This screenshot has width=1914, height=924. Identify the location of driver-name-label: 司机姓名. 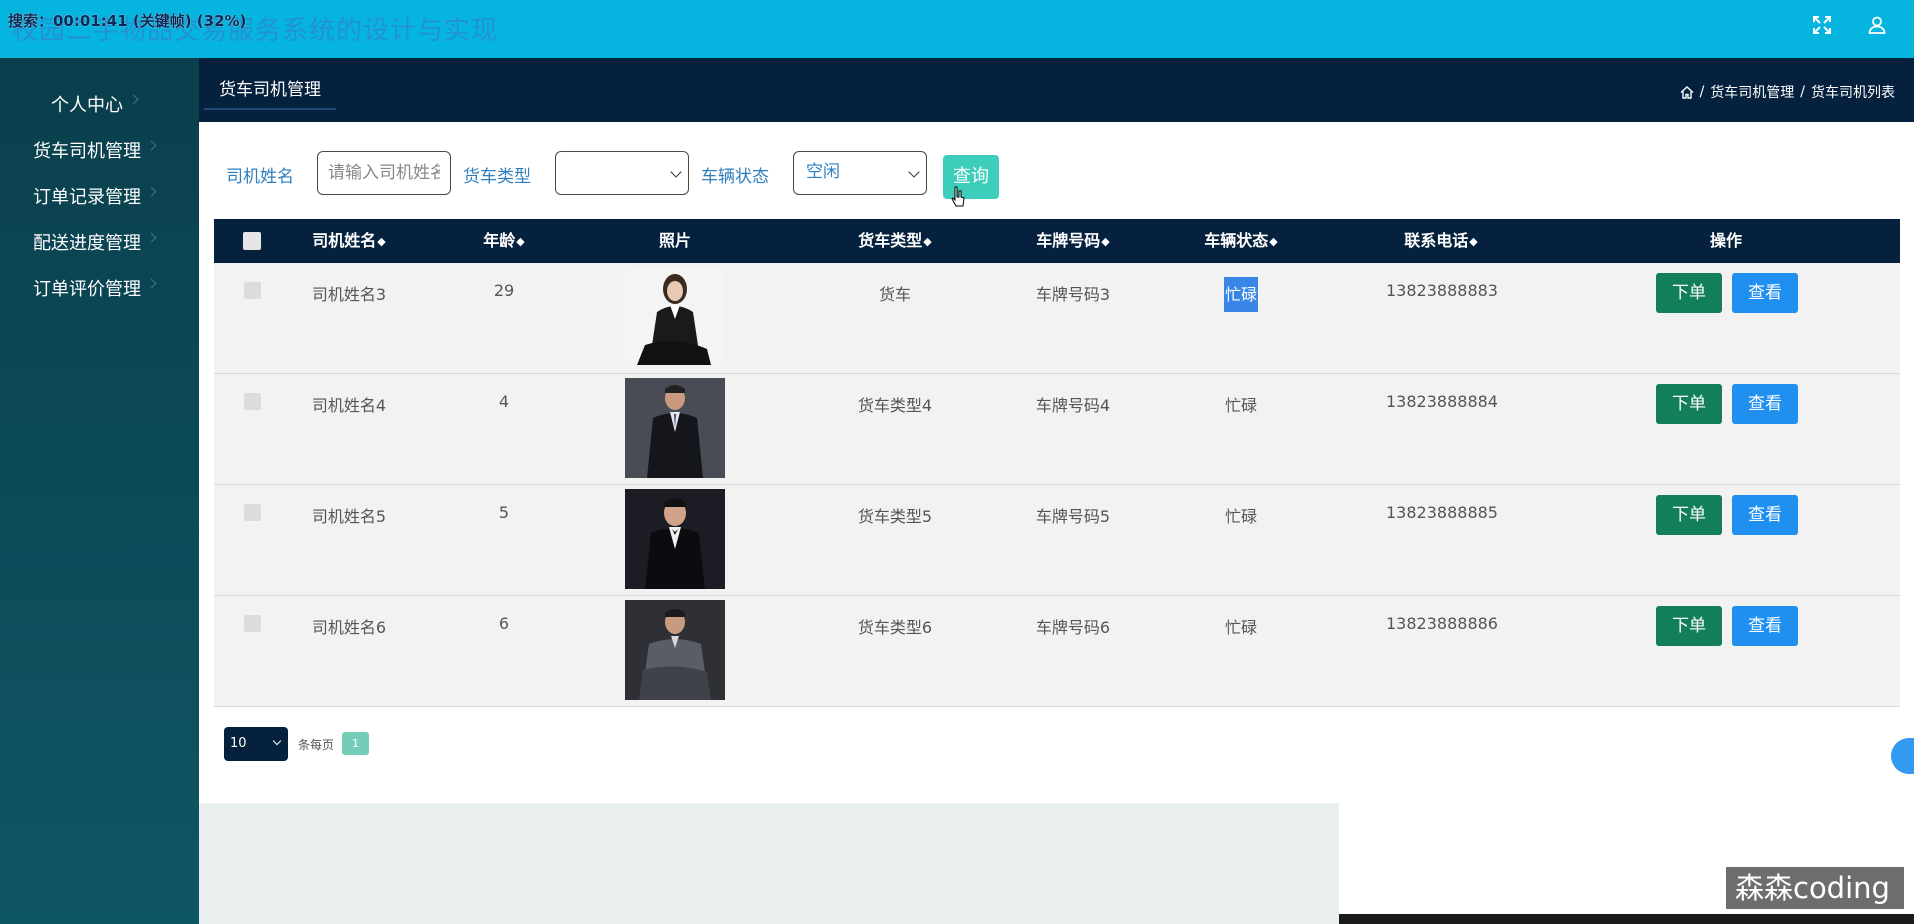
(260, 177).